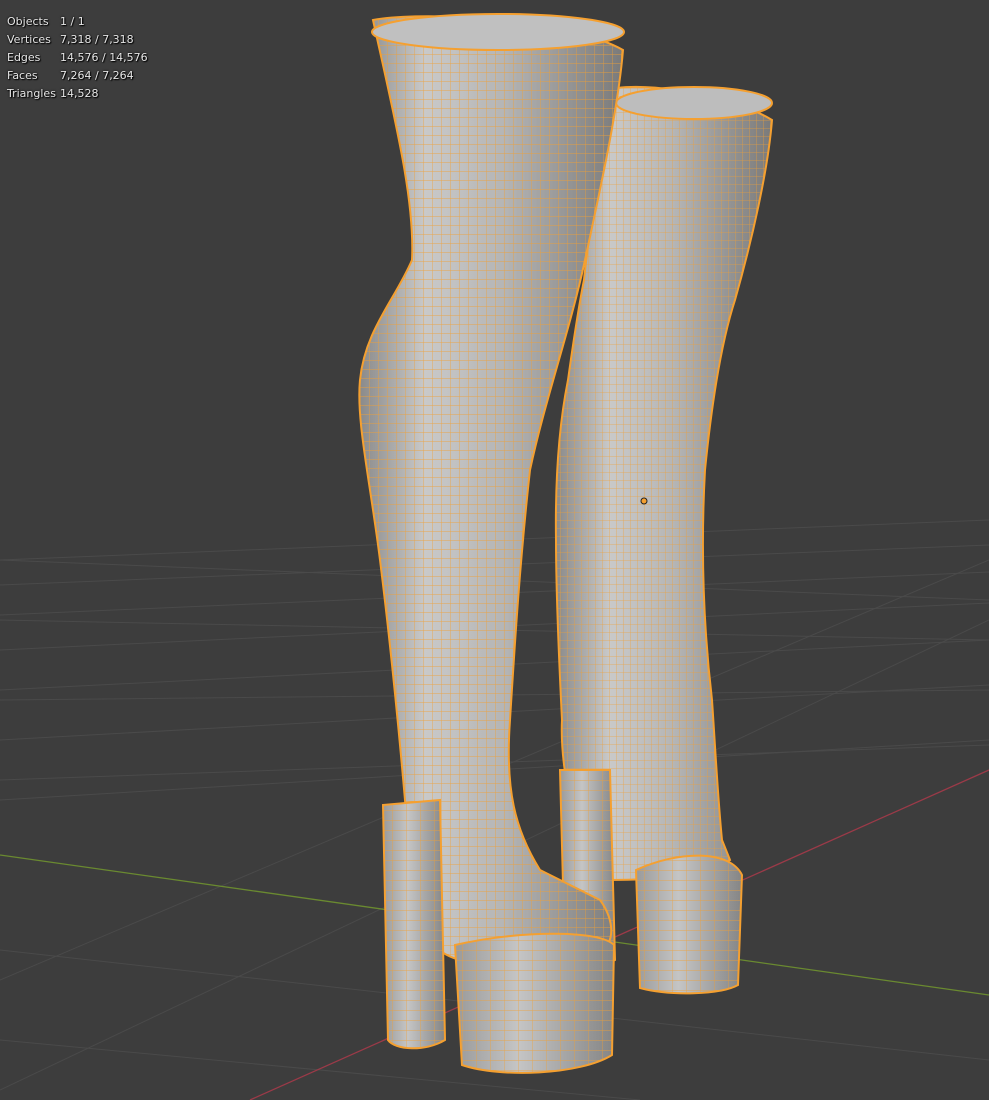 This screenshot has height=1100, width=989. Describe the element at coordinates (28, 21) in the screenshot. I see `stat-label: Objects` at that location.